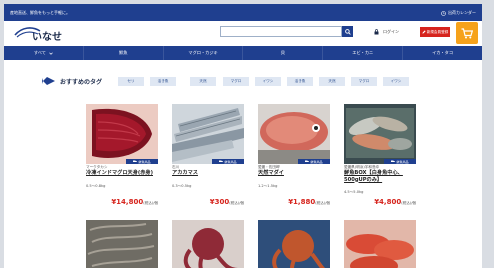  What do you see at coordinates (127, 202) in the screenshot?
I see `price-value: ¥14,800` at bounding box center [127, 202].